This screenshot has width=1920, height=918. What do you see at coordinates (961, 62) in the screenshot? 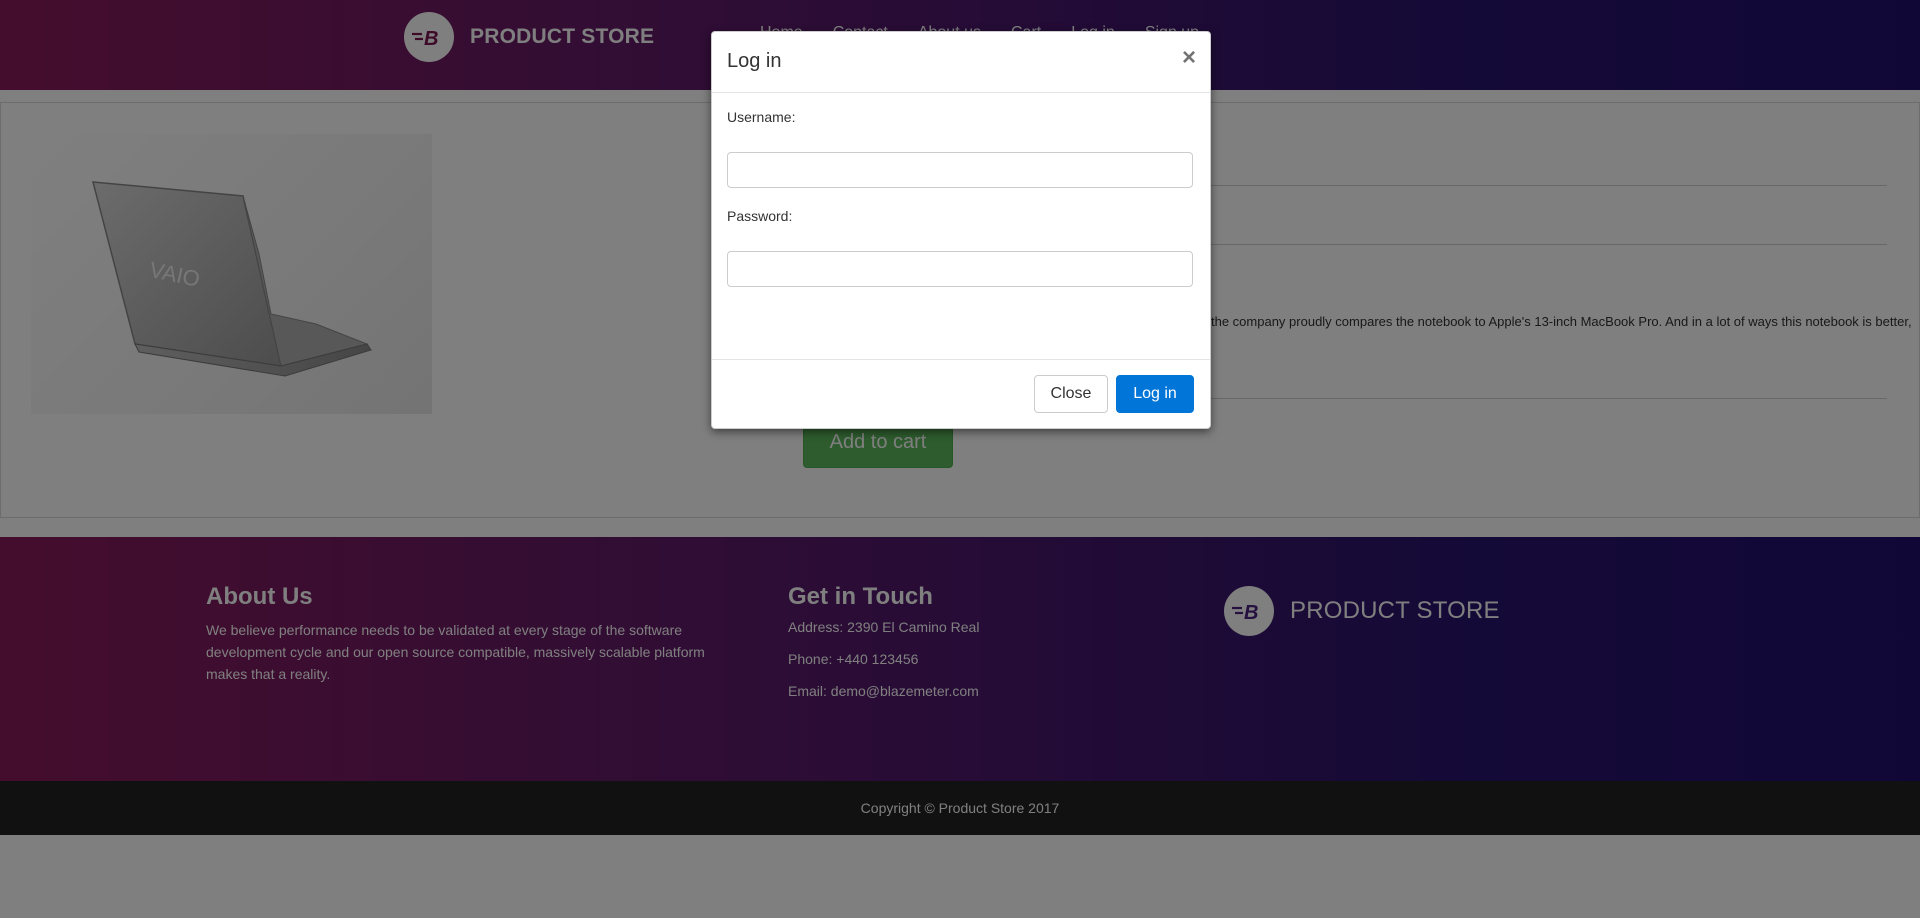
I see `modal-header: Log in ×` at bounding box center [961, 62].